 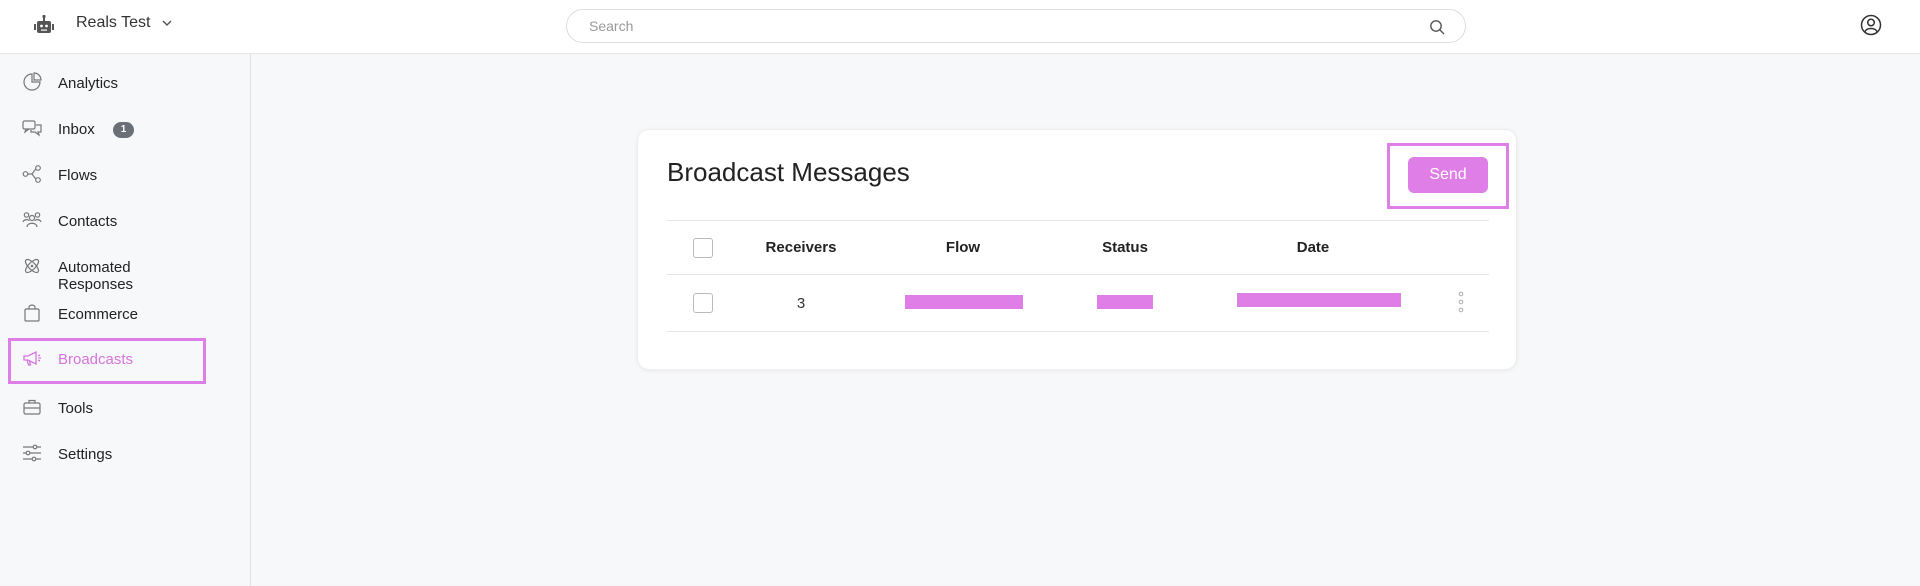 What do you see at coordinates (107, 408) in the screenshot?
I see `sidebar-item-tools: Tools` at bounding box center [107, 408].